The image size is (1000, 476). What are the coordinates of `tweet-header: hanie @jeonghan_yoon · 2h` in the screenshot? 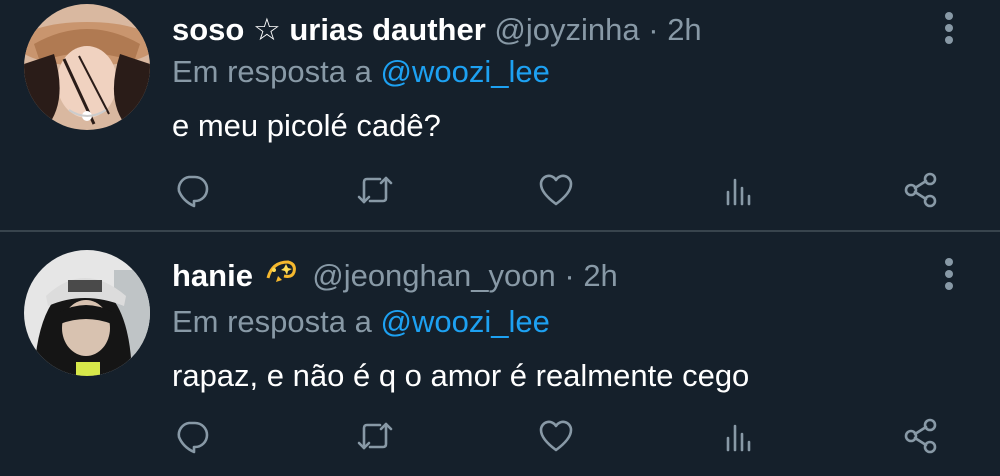 It's located at (551, 278).